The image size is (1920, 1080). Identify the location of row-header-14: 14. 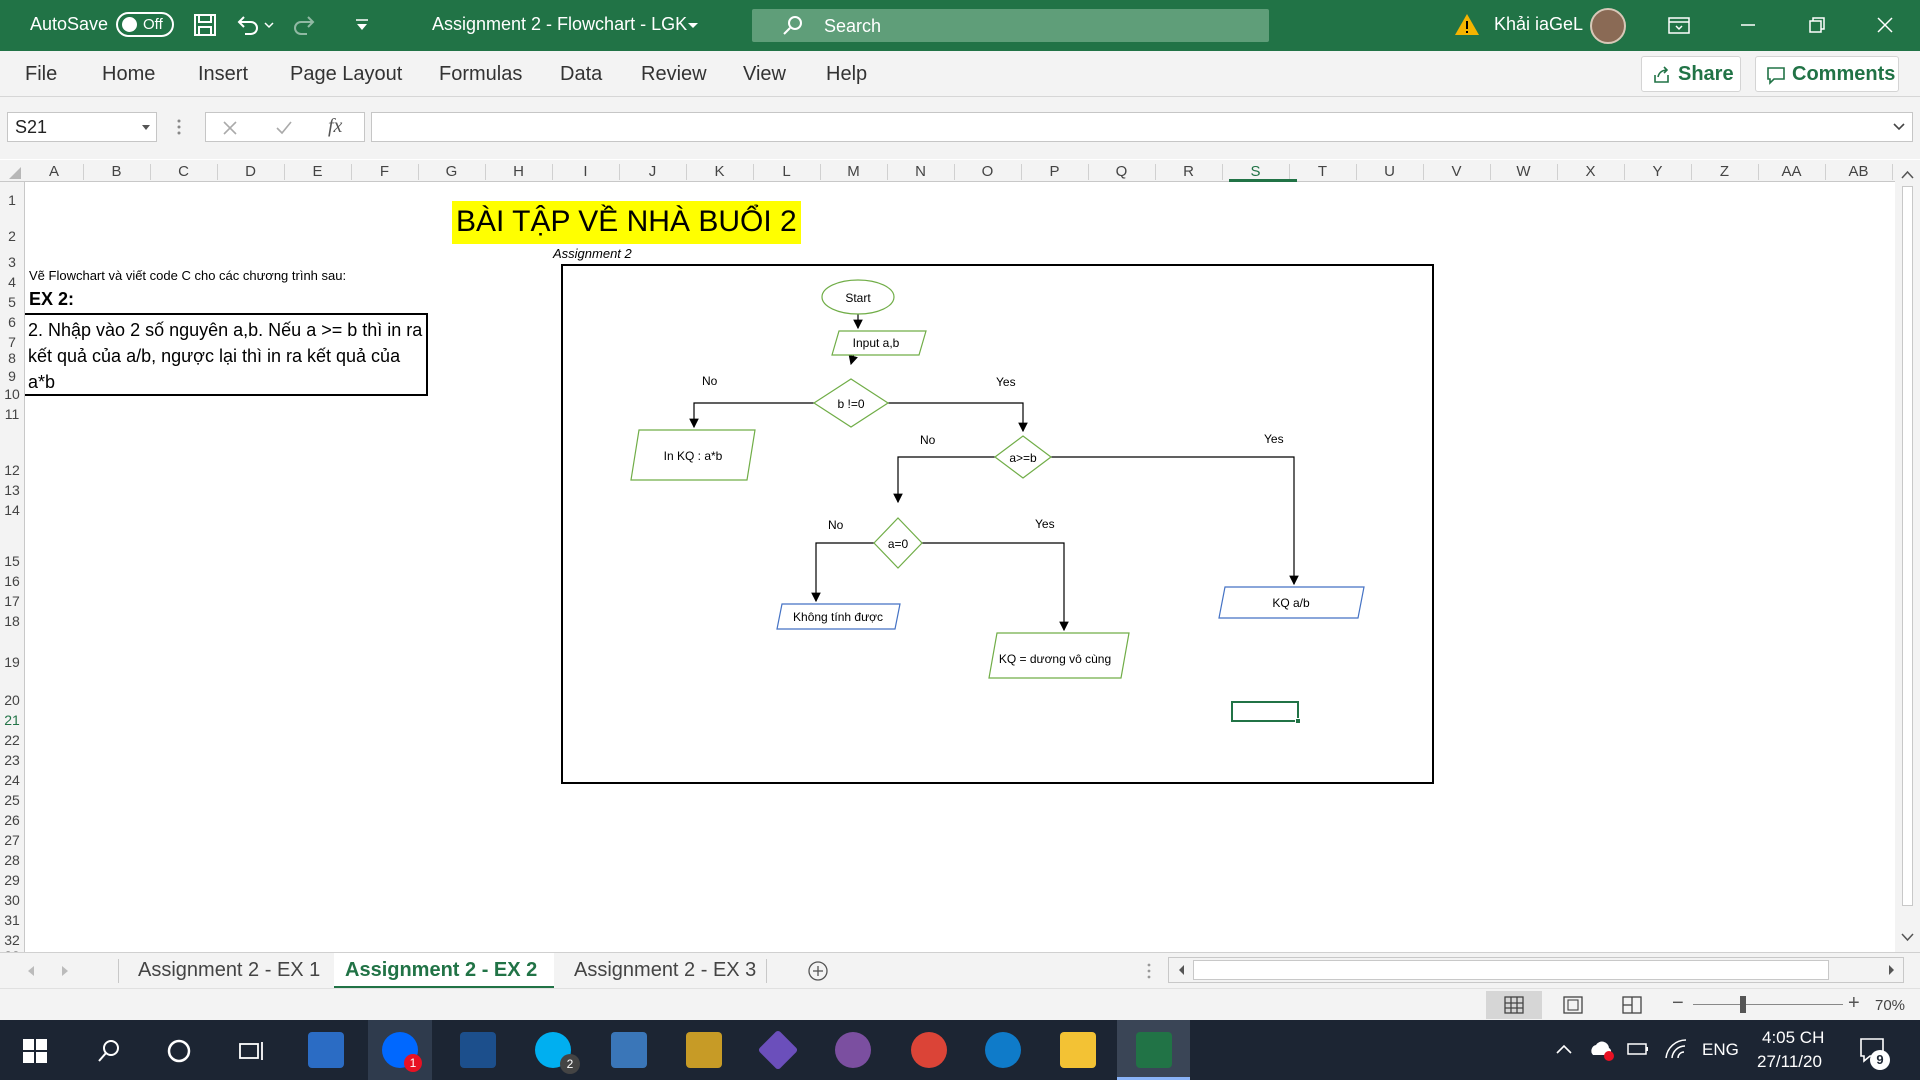
(12, 510).